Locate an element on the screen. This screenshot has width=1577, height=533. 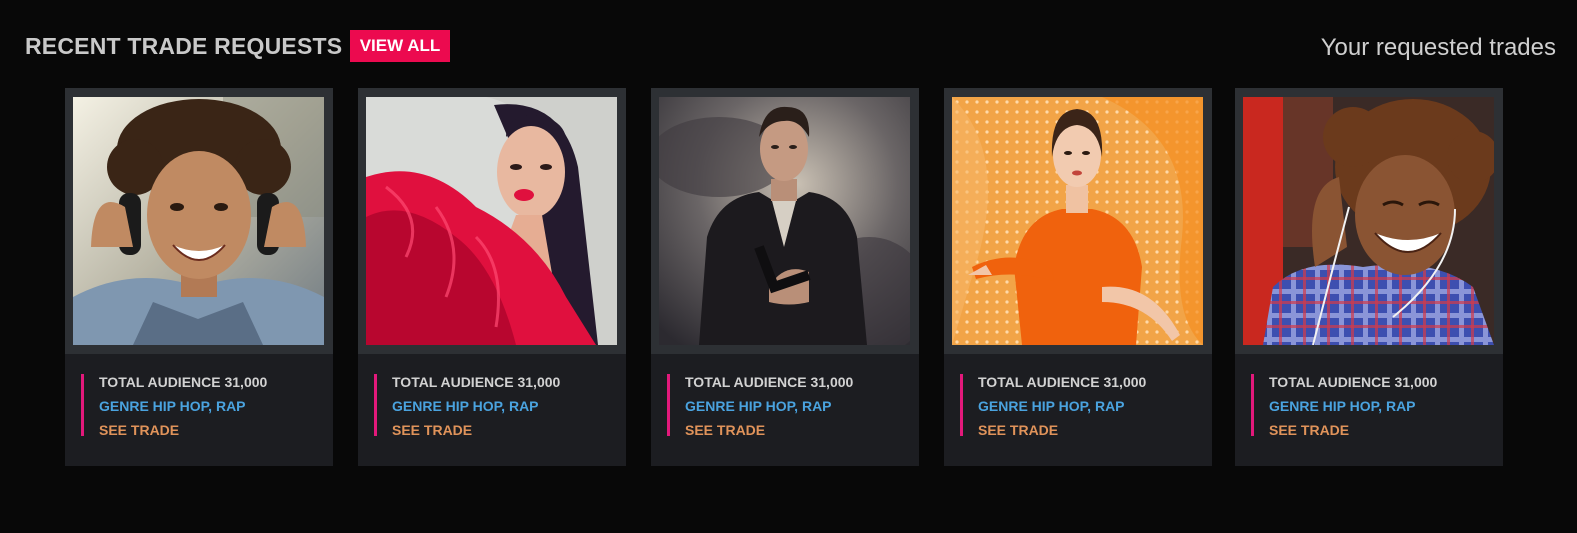
view-all-button: VIEW ALL is located at coordinates (400, 46).